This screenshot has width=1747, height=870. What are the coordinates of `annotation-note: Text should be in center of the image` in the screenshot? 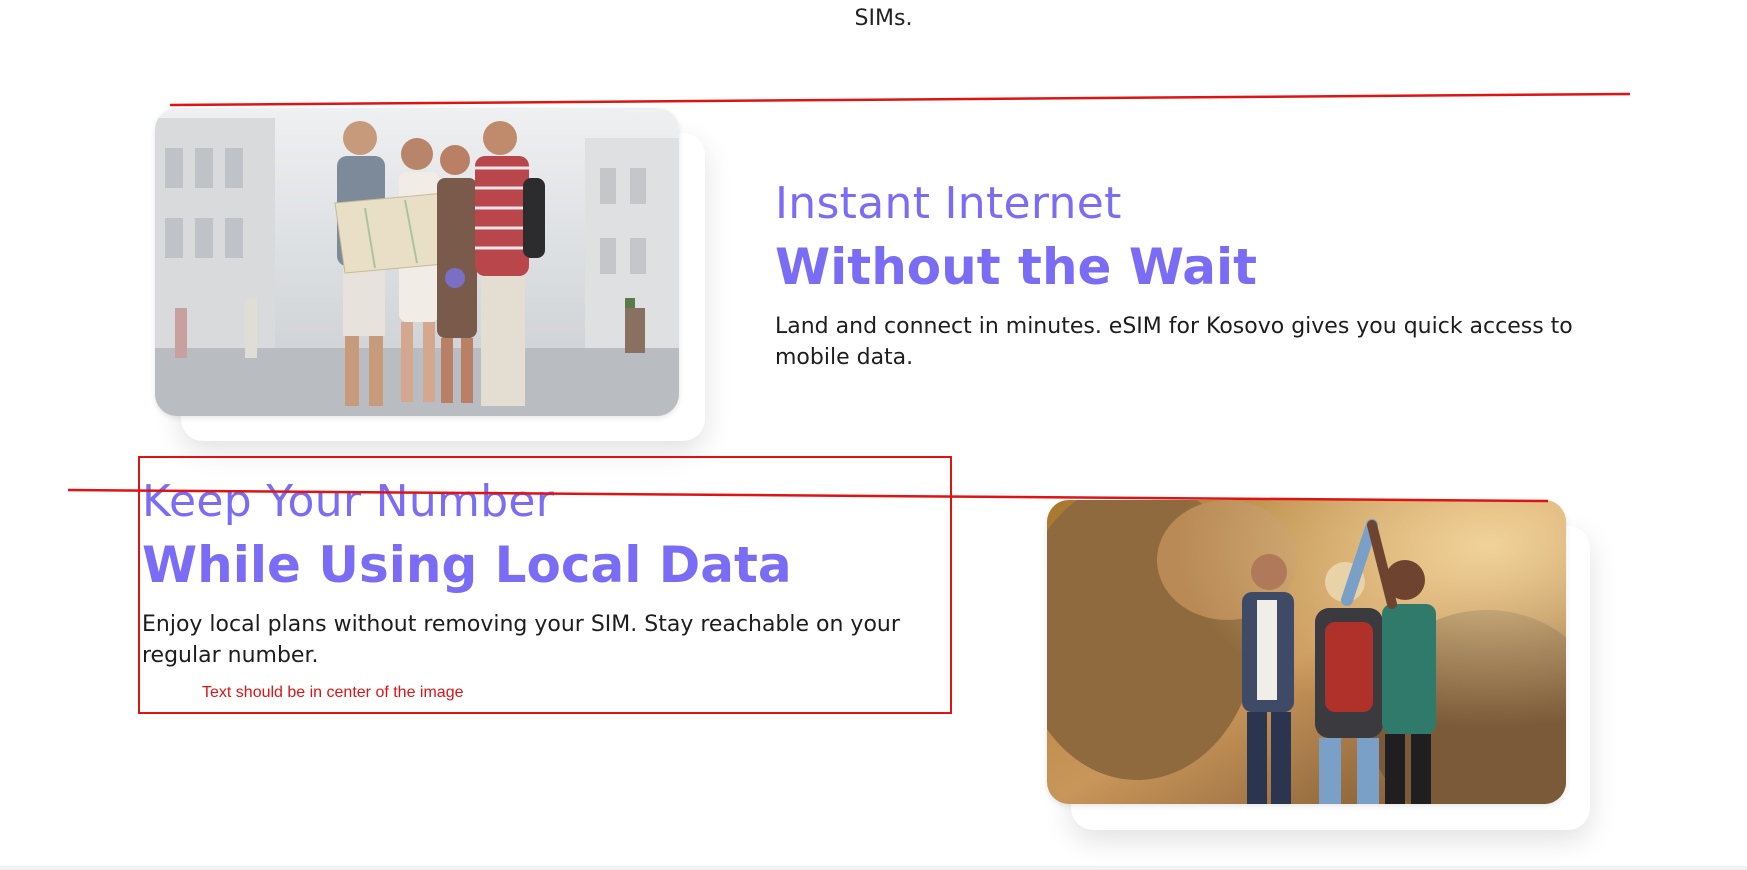 It's located at (333, 692).